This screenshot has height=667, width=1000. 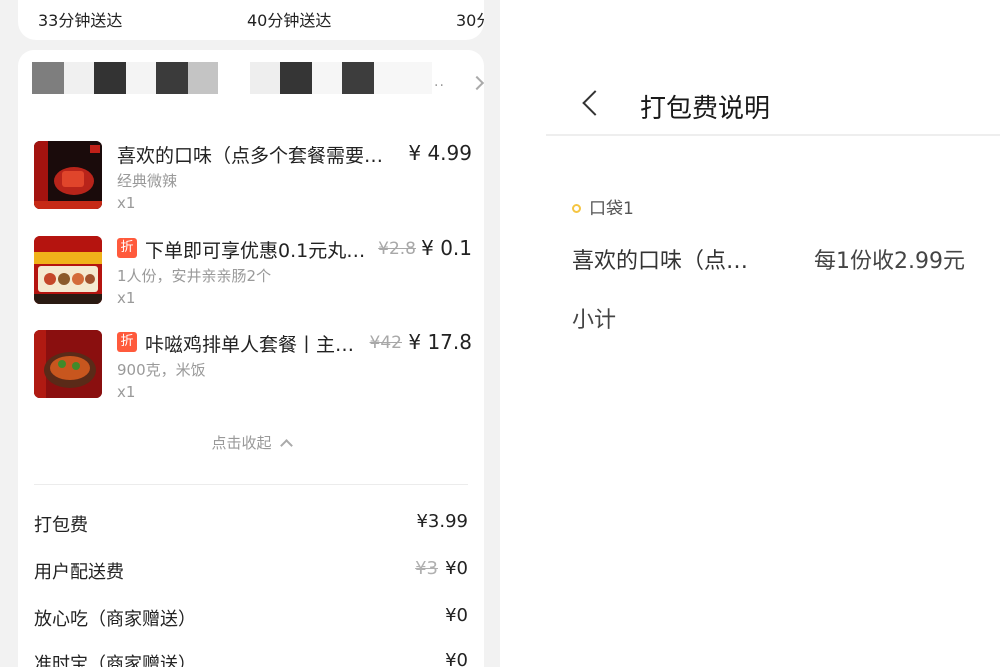 What do you see at coordinates (773, 68) in the screenshot?
I see `nav-bar: 打包费说明` at bounding box center [773, 68].